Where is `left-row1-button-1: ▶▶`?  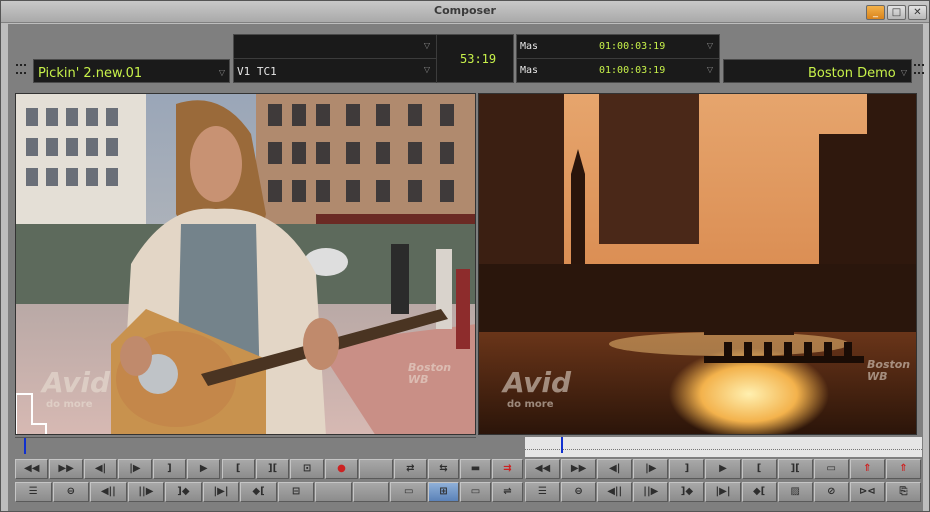 left-row1-button-1: ▶▶ is located at coordinates (66, 469).